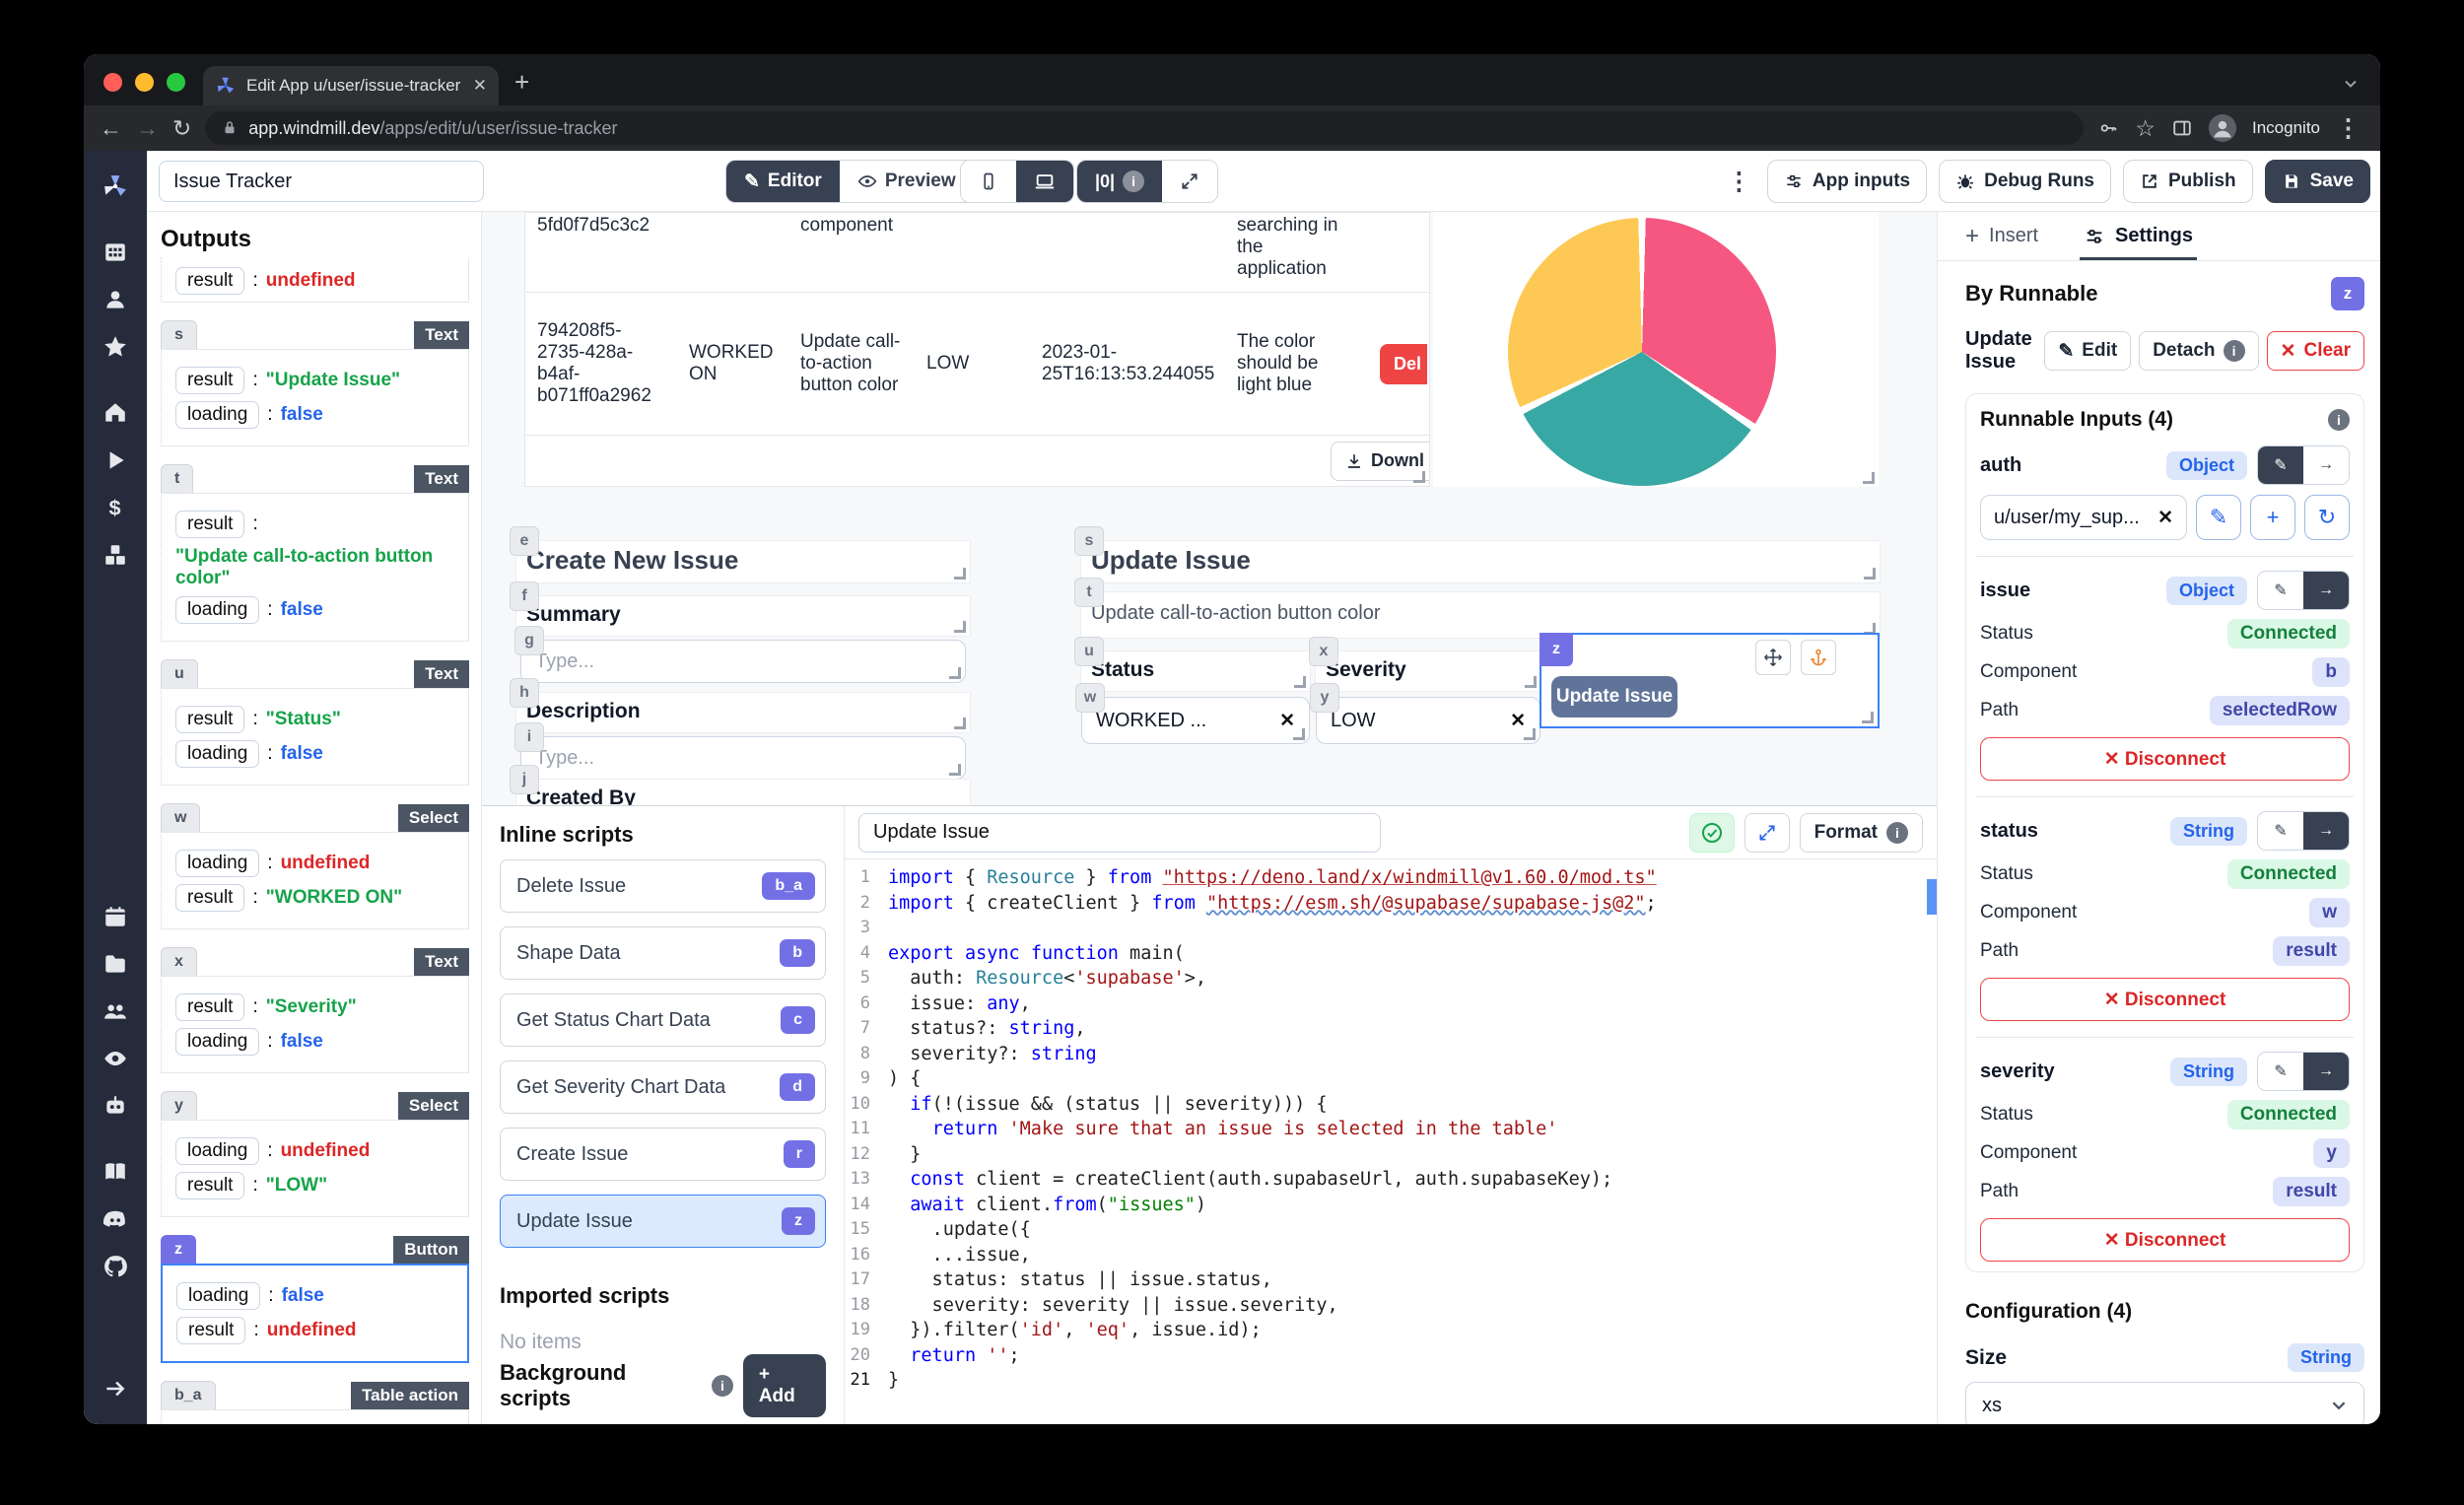 Image resolution: width=2464 pixels, height=1505 pixels. What do you see at coordinates (1773, 657) in the screenshot?
I see `move-handle-icon` at bounding box center [1773, 657].